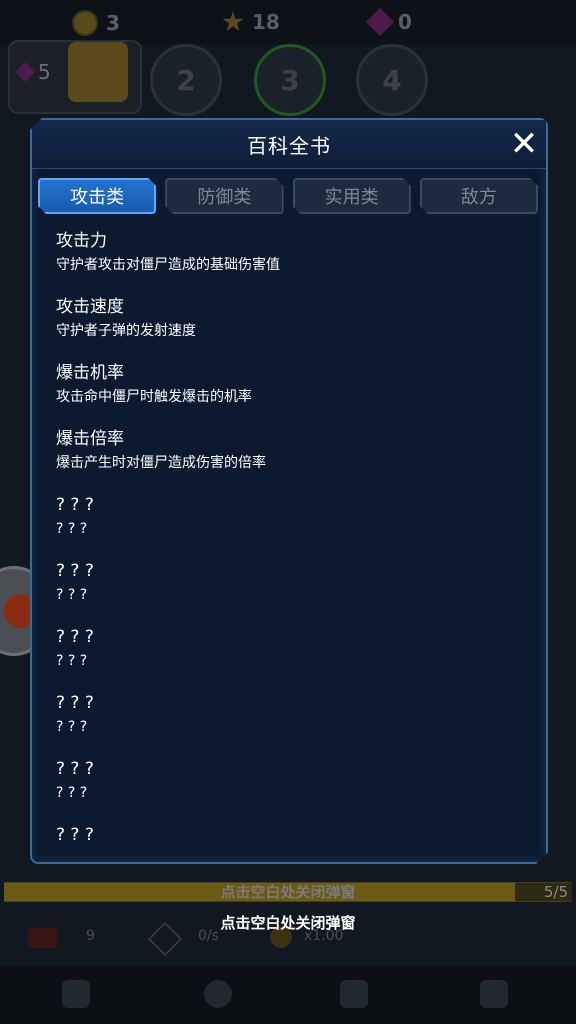 Image resolution: width=576 pixels, height=1024 pixels. I want to click on level-number: 2, so click(186, 80).